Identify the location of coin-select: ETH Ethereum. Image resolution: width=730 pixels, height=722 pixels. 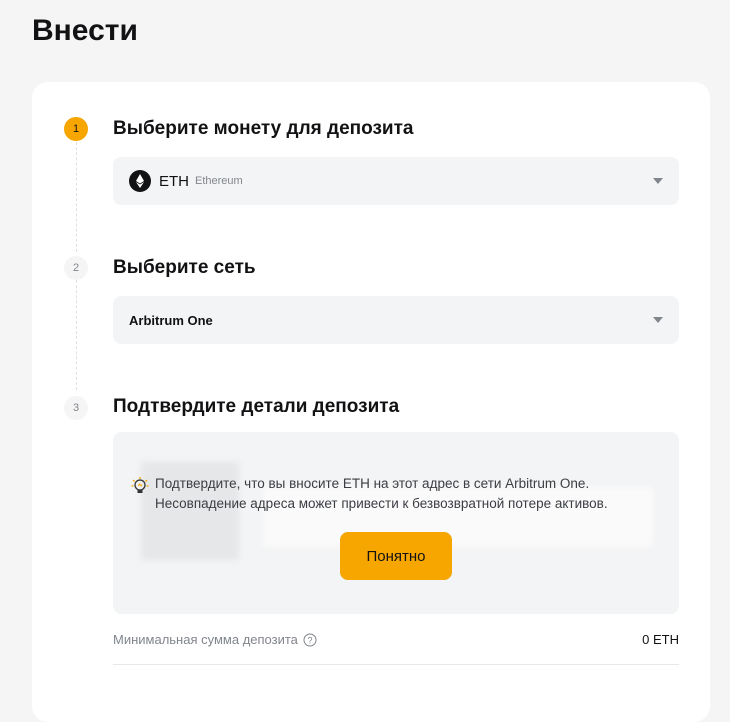
(396, 181).